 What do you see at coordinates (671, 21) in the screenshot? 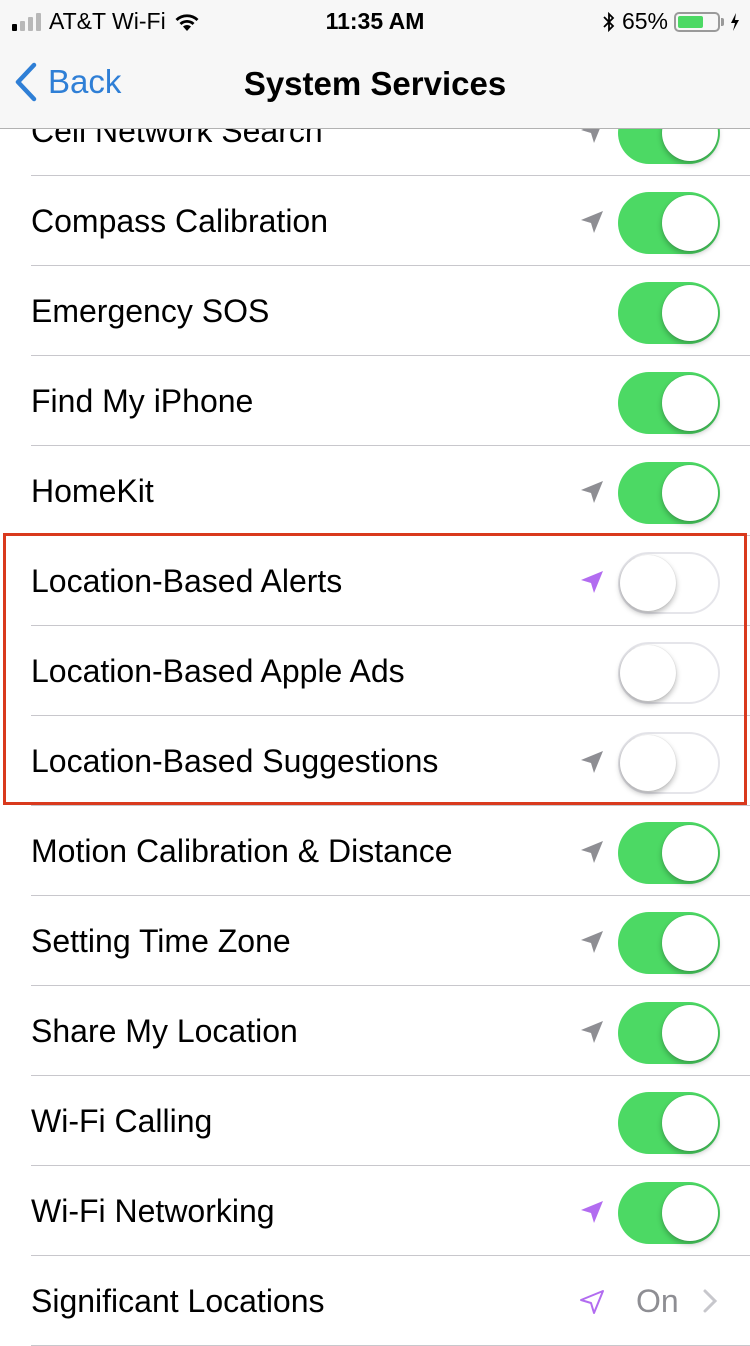
I see `status-right: 65%` at bounding box center [671, 21].